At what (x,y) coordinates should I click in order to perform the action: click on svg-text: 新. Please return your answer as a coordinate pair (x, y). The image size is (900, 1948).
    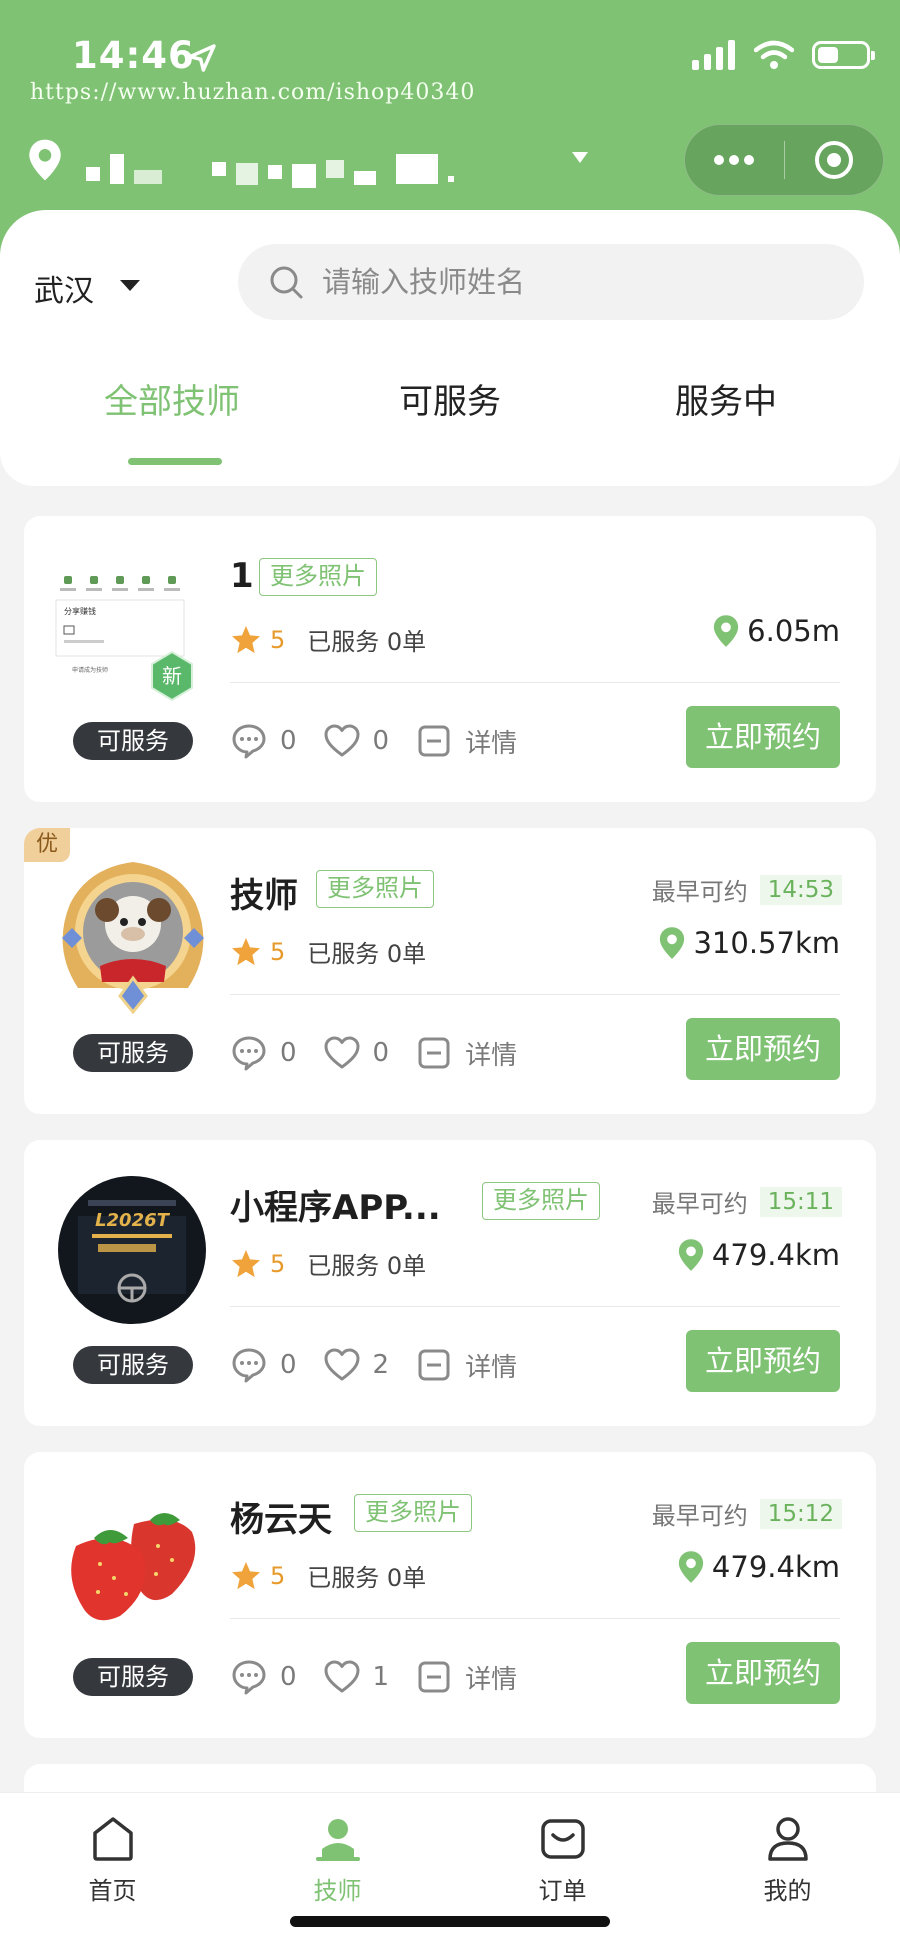
    Looking at the image, I should click on (172, 676).